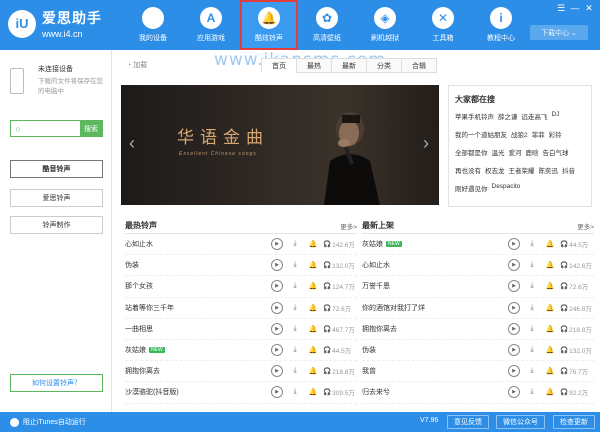  Describe the element at coordinates (575, 8) in the screenshot. I see `minimize-icon: —` at that location.